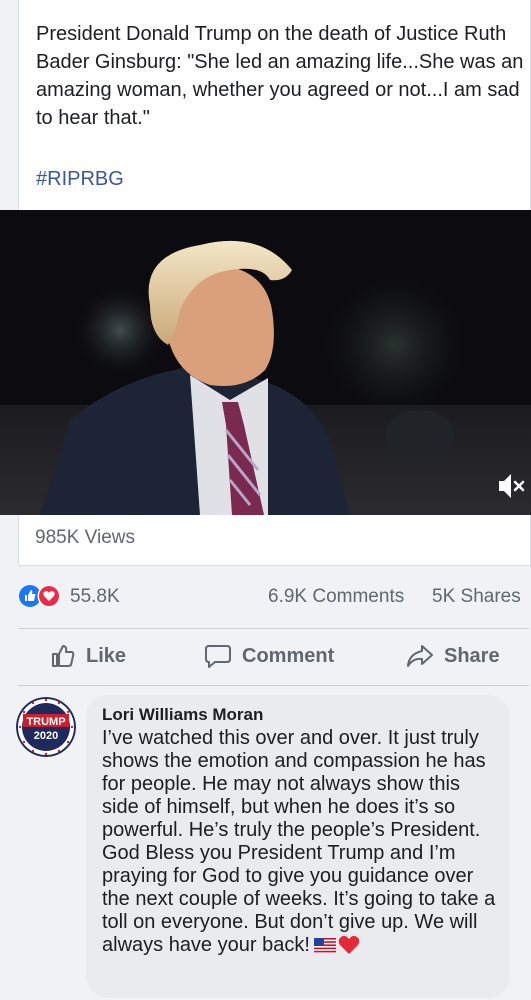  What do you see at coordinates (49, 596) in the screenshot?
I see `love-reaction-icon` at bounding box center [49, 596].